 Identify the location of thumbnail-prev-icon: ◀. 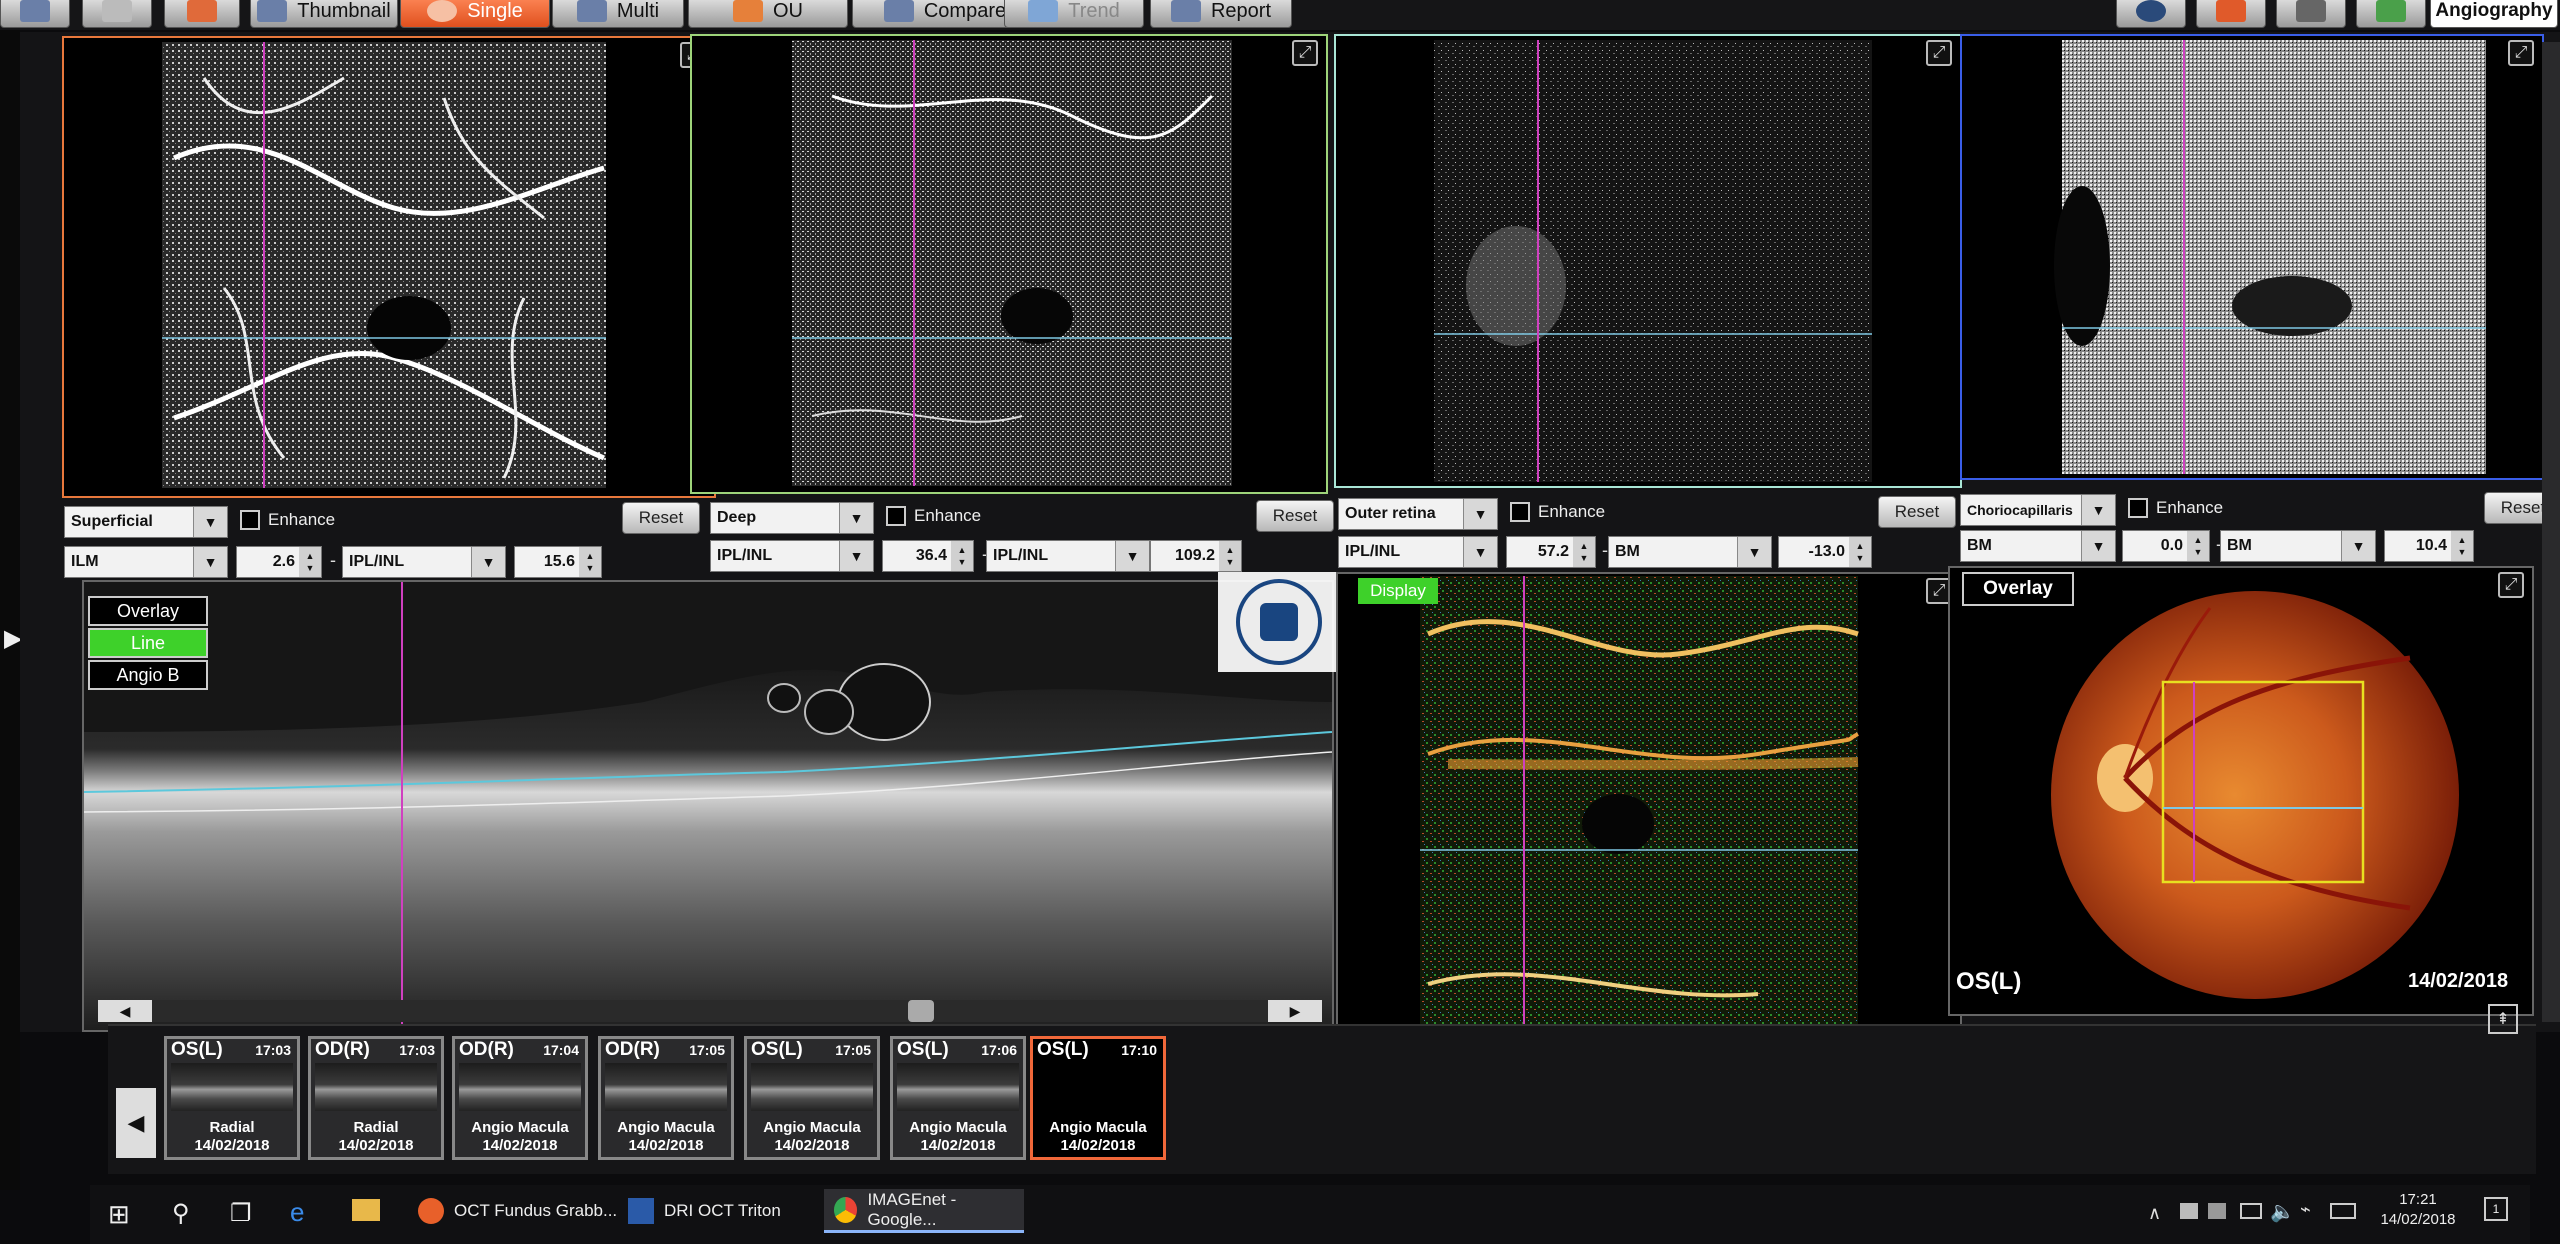
(136, 1123).